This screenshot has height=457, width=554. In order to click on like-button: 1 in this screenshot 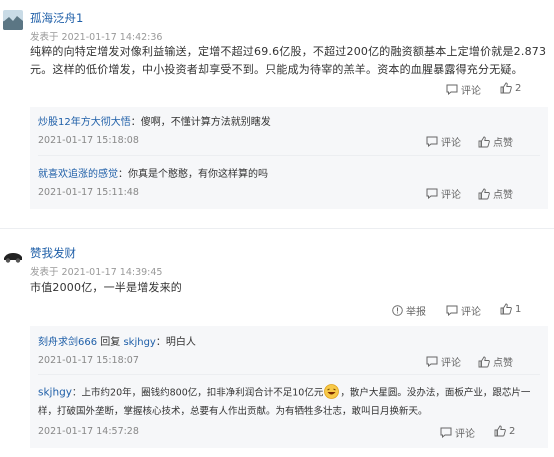, I will do `click(510, 309)`.